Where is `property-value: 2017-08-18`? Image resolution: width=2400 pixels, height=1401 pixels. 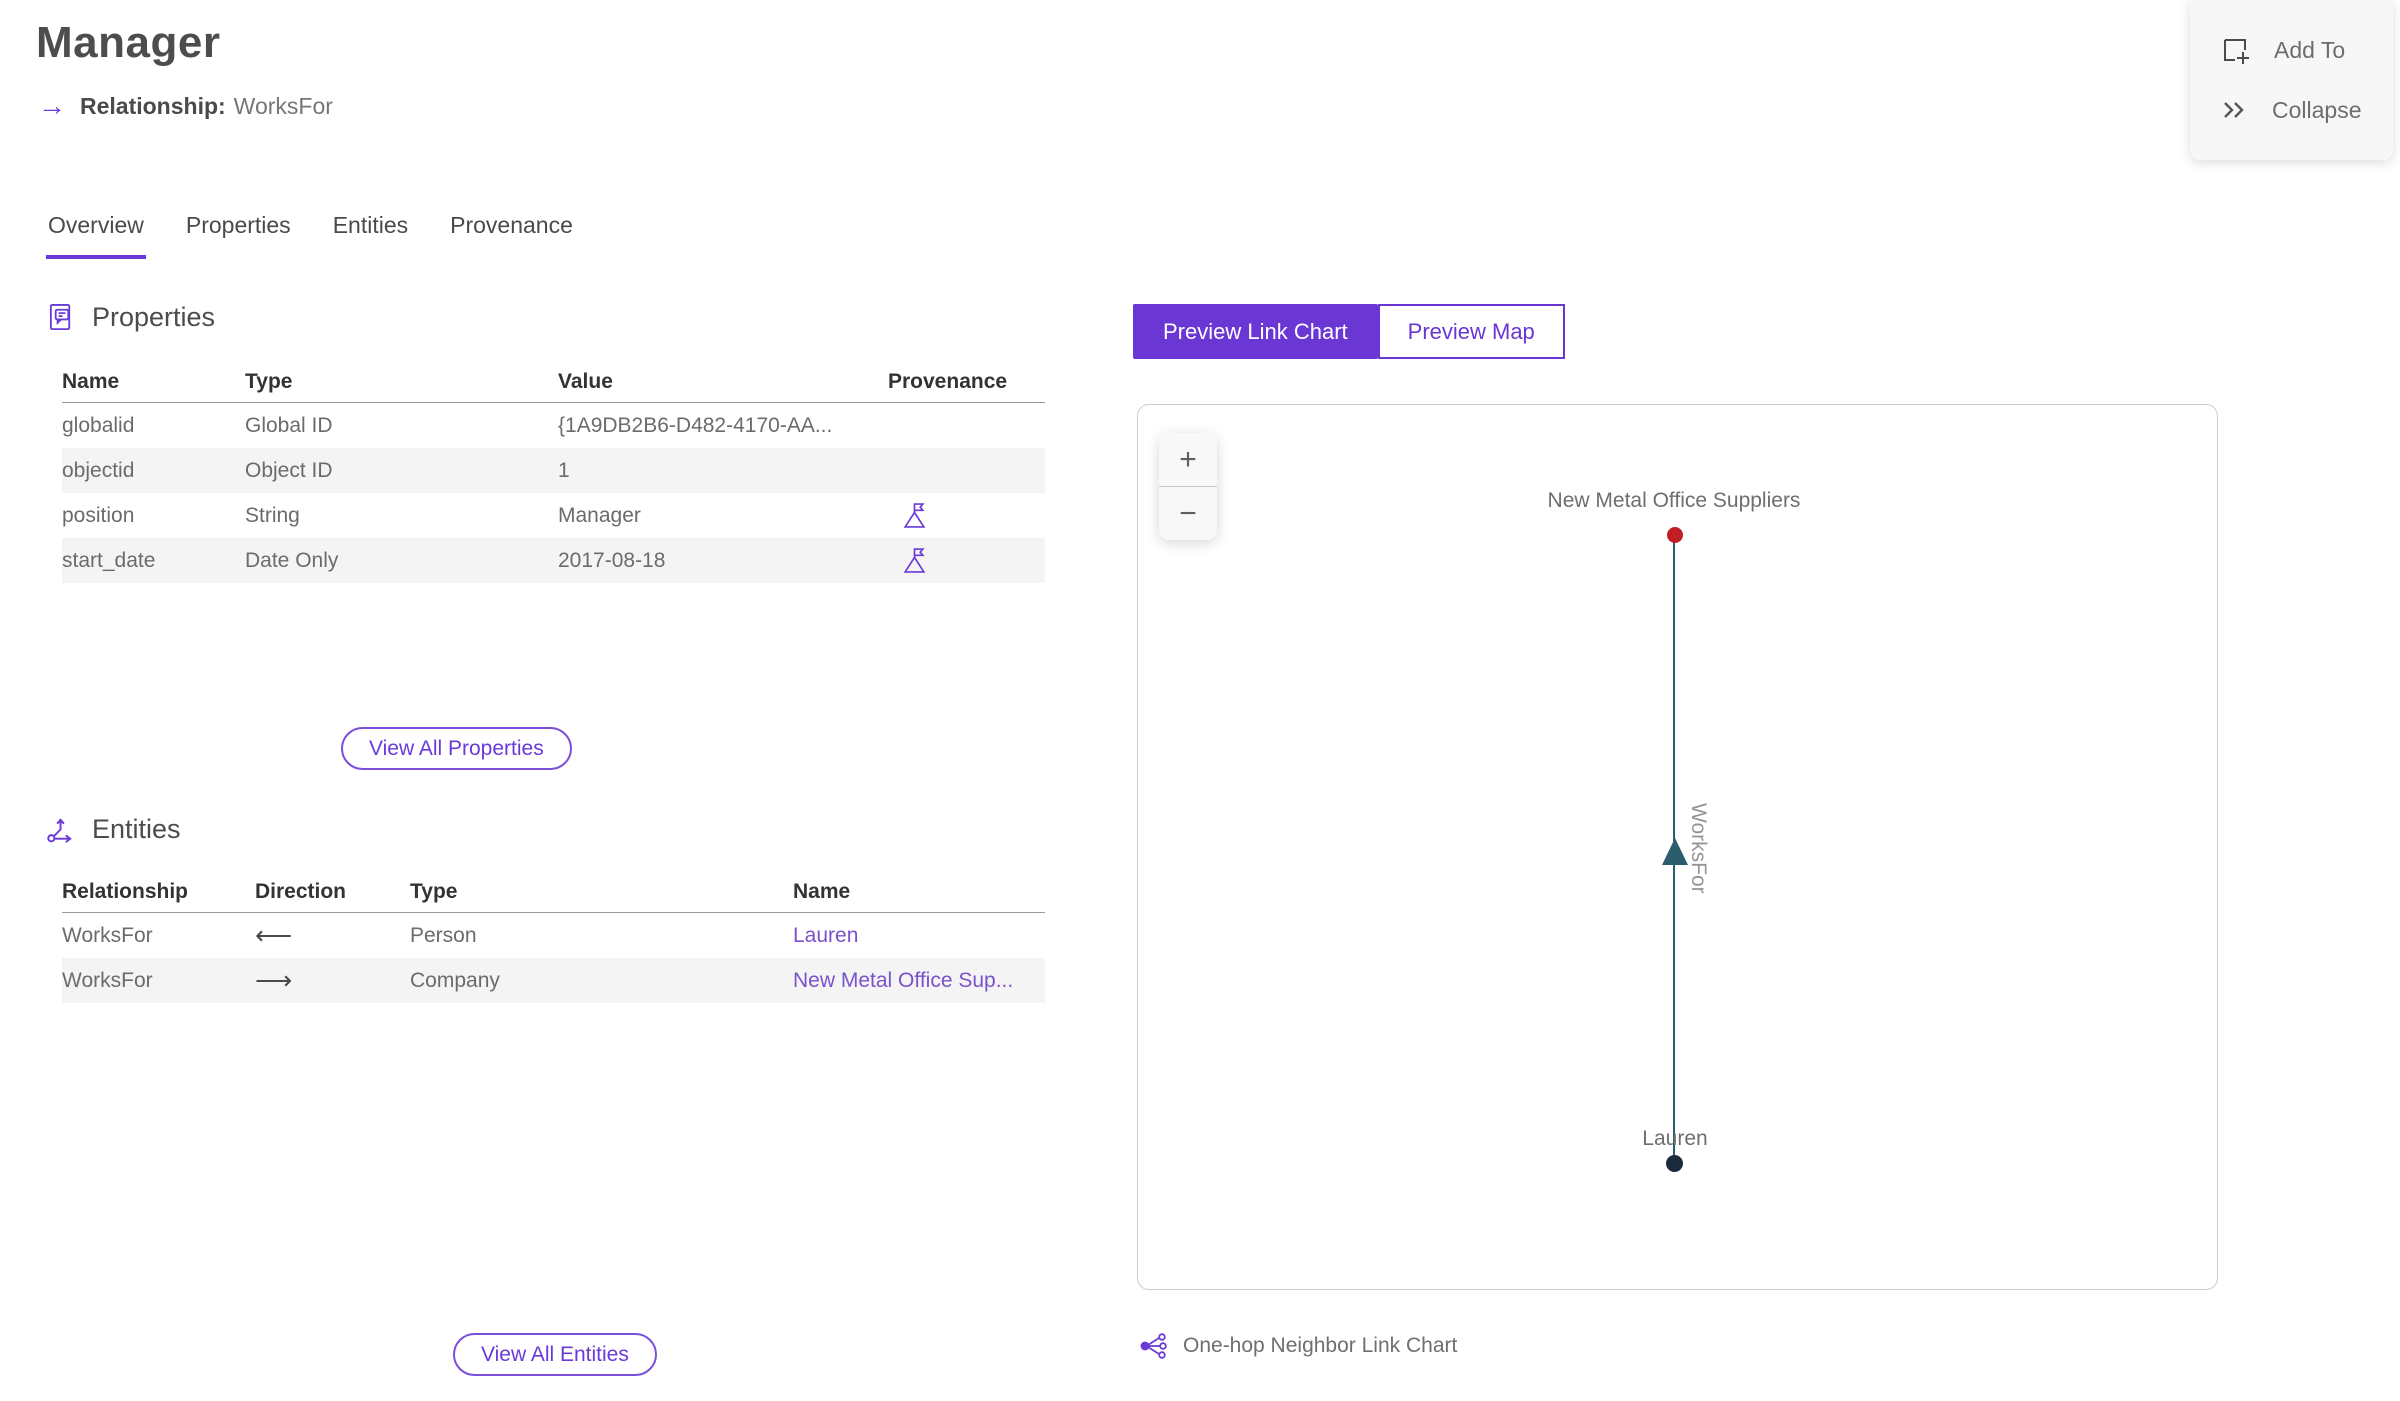 property-value: 2017-08-18 is located at coordinates (612, 560).